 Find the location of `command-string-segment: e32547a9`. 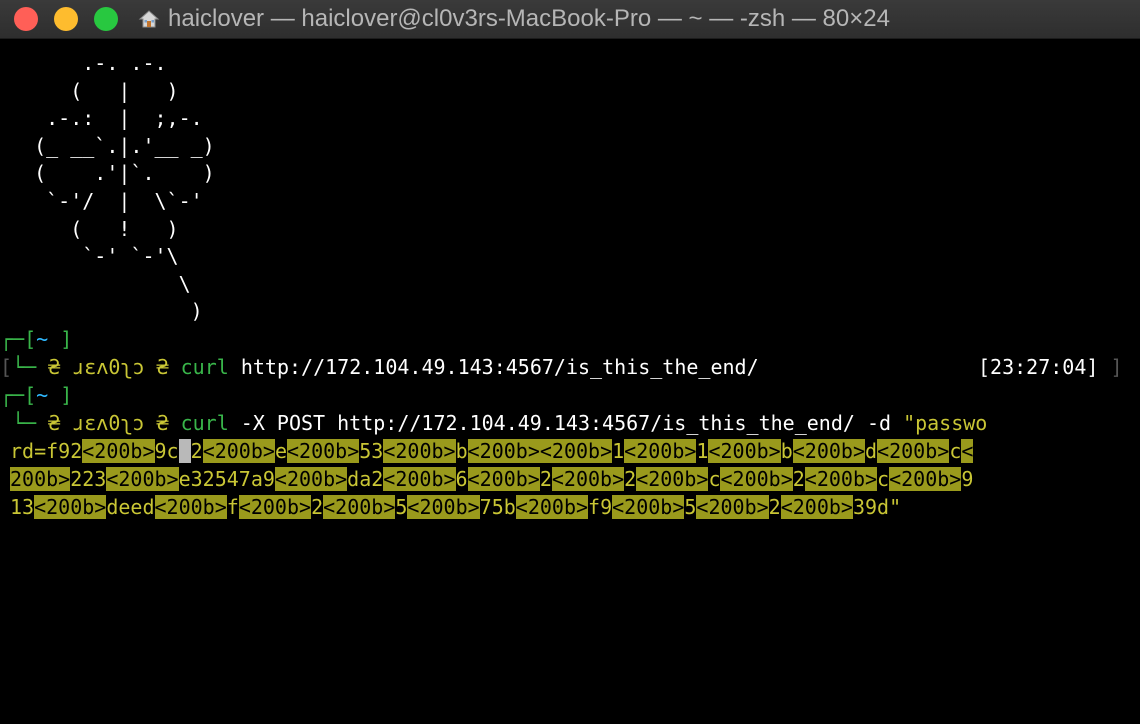

command-string-segment: e32547a9 is located at coordinates (226, 479).